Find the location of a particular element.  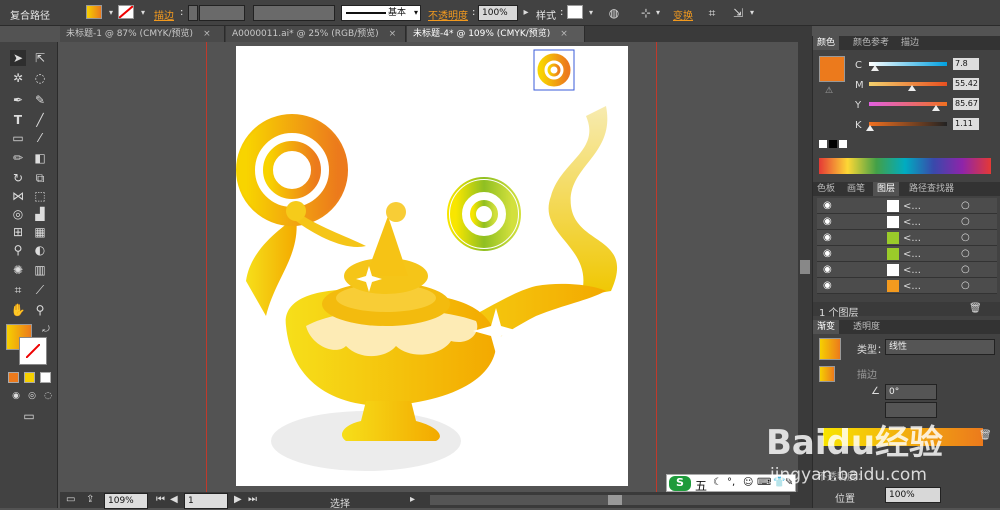

opacity-input: 100% is located at coordinates (498, 13).